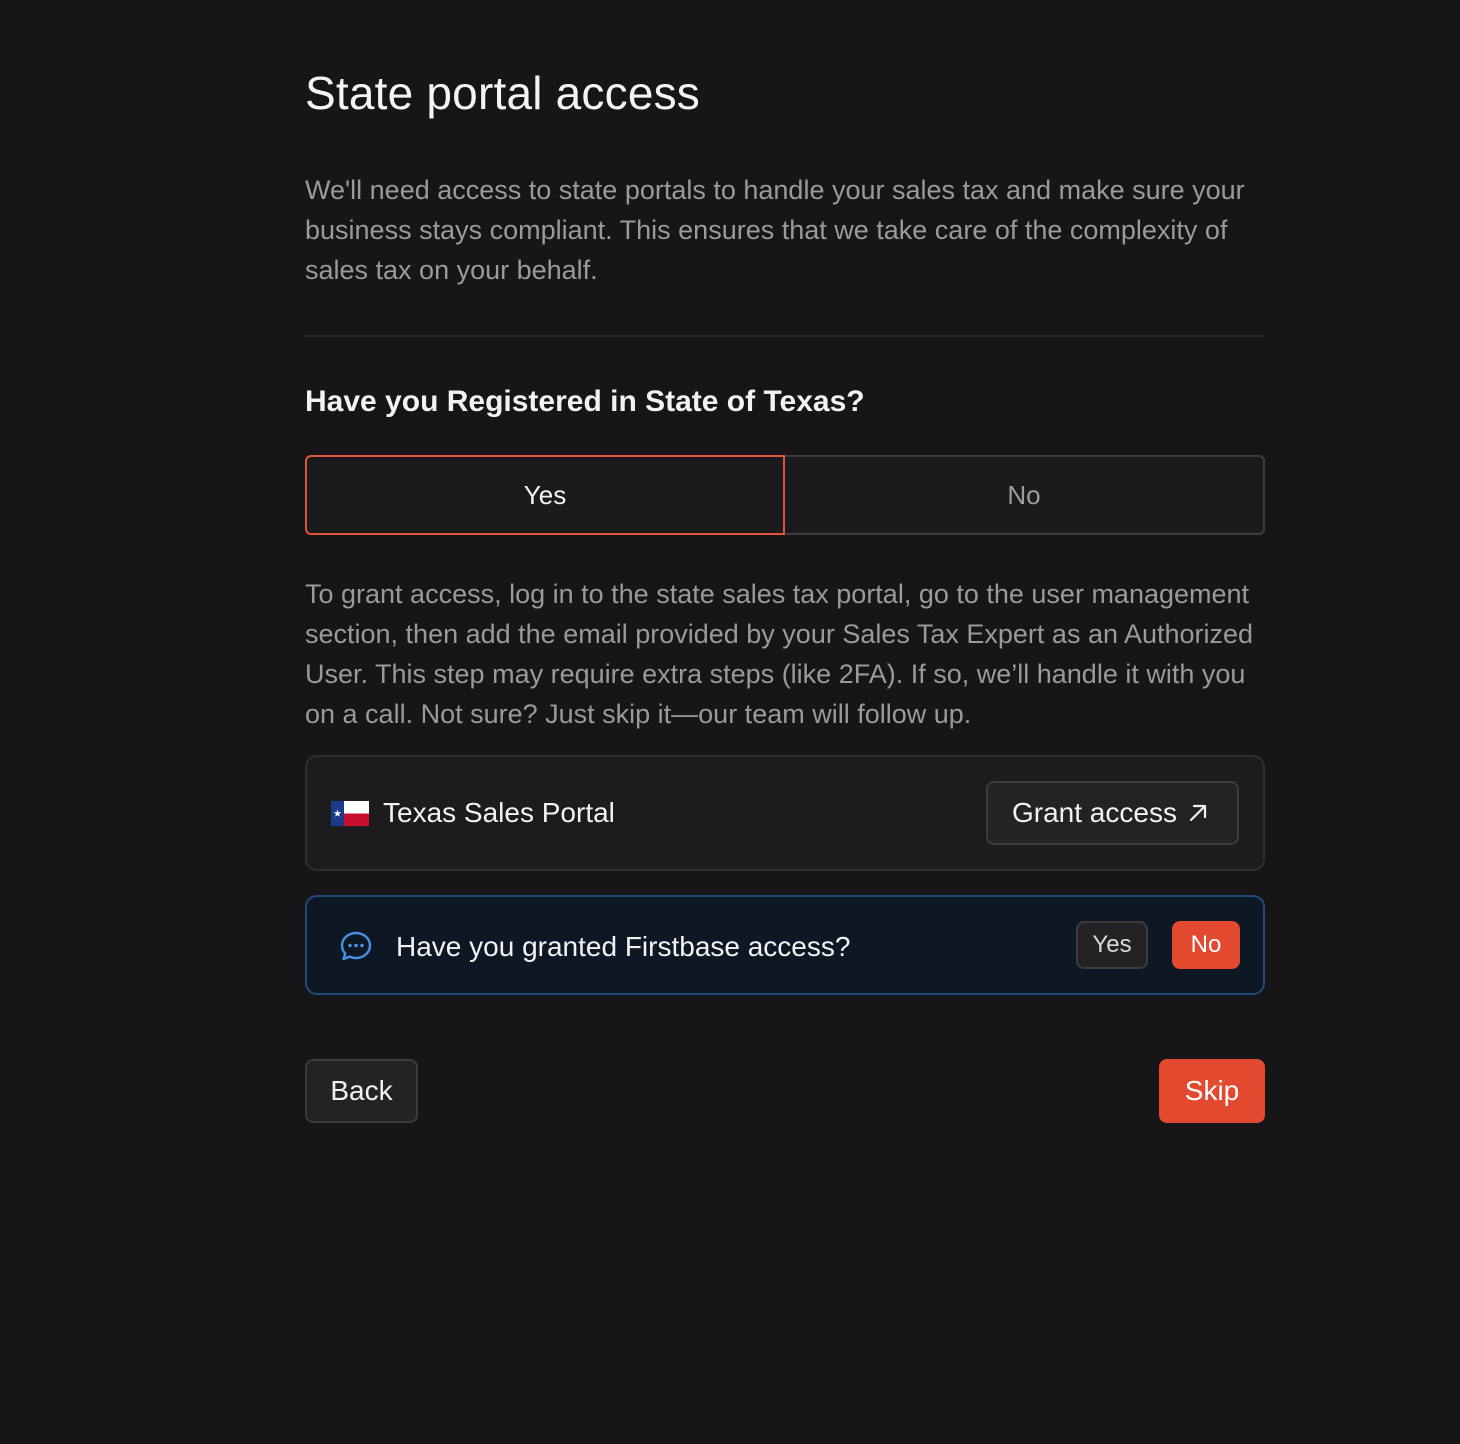 The width and height of the screenshot is (1460, 1444). Describe the element at coordinates (1198, 813) in the screenshot. I see `arrow-up-right-icon` at that location.